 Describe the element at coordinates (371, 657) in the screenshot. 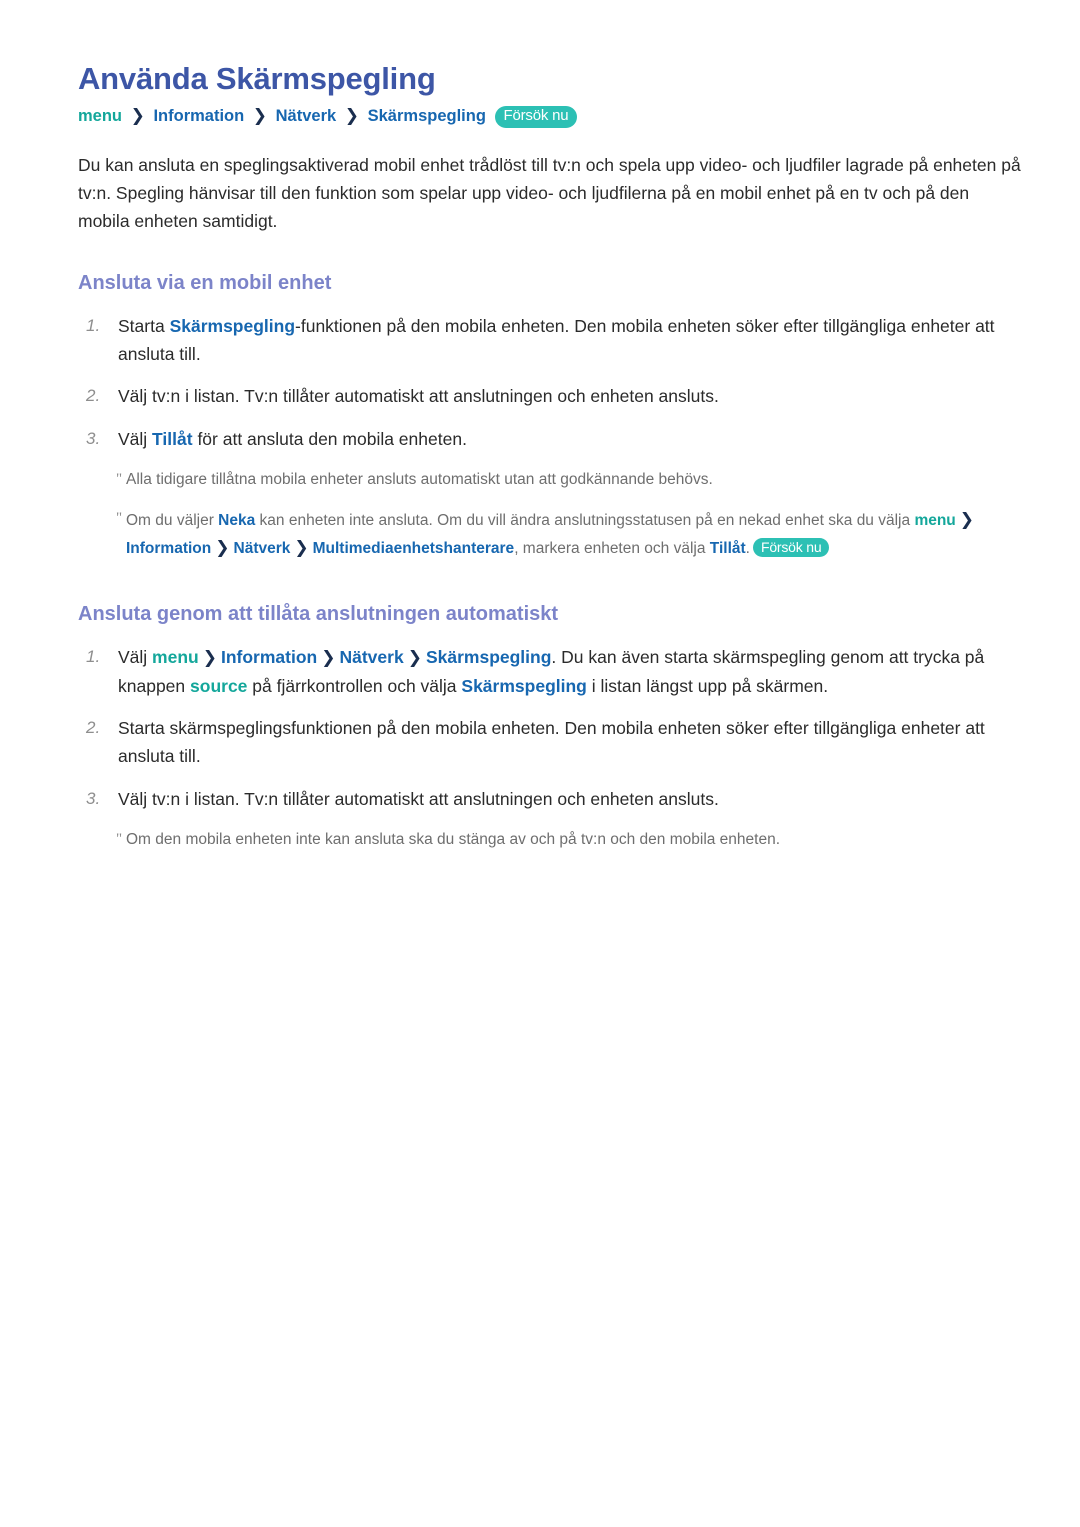

I see `step-keyword: Nätverk` at that location.